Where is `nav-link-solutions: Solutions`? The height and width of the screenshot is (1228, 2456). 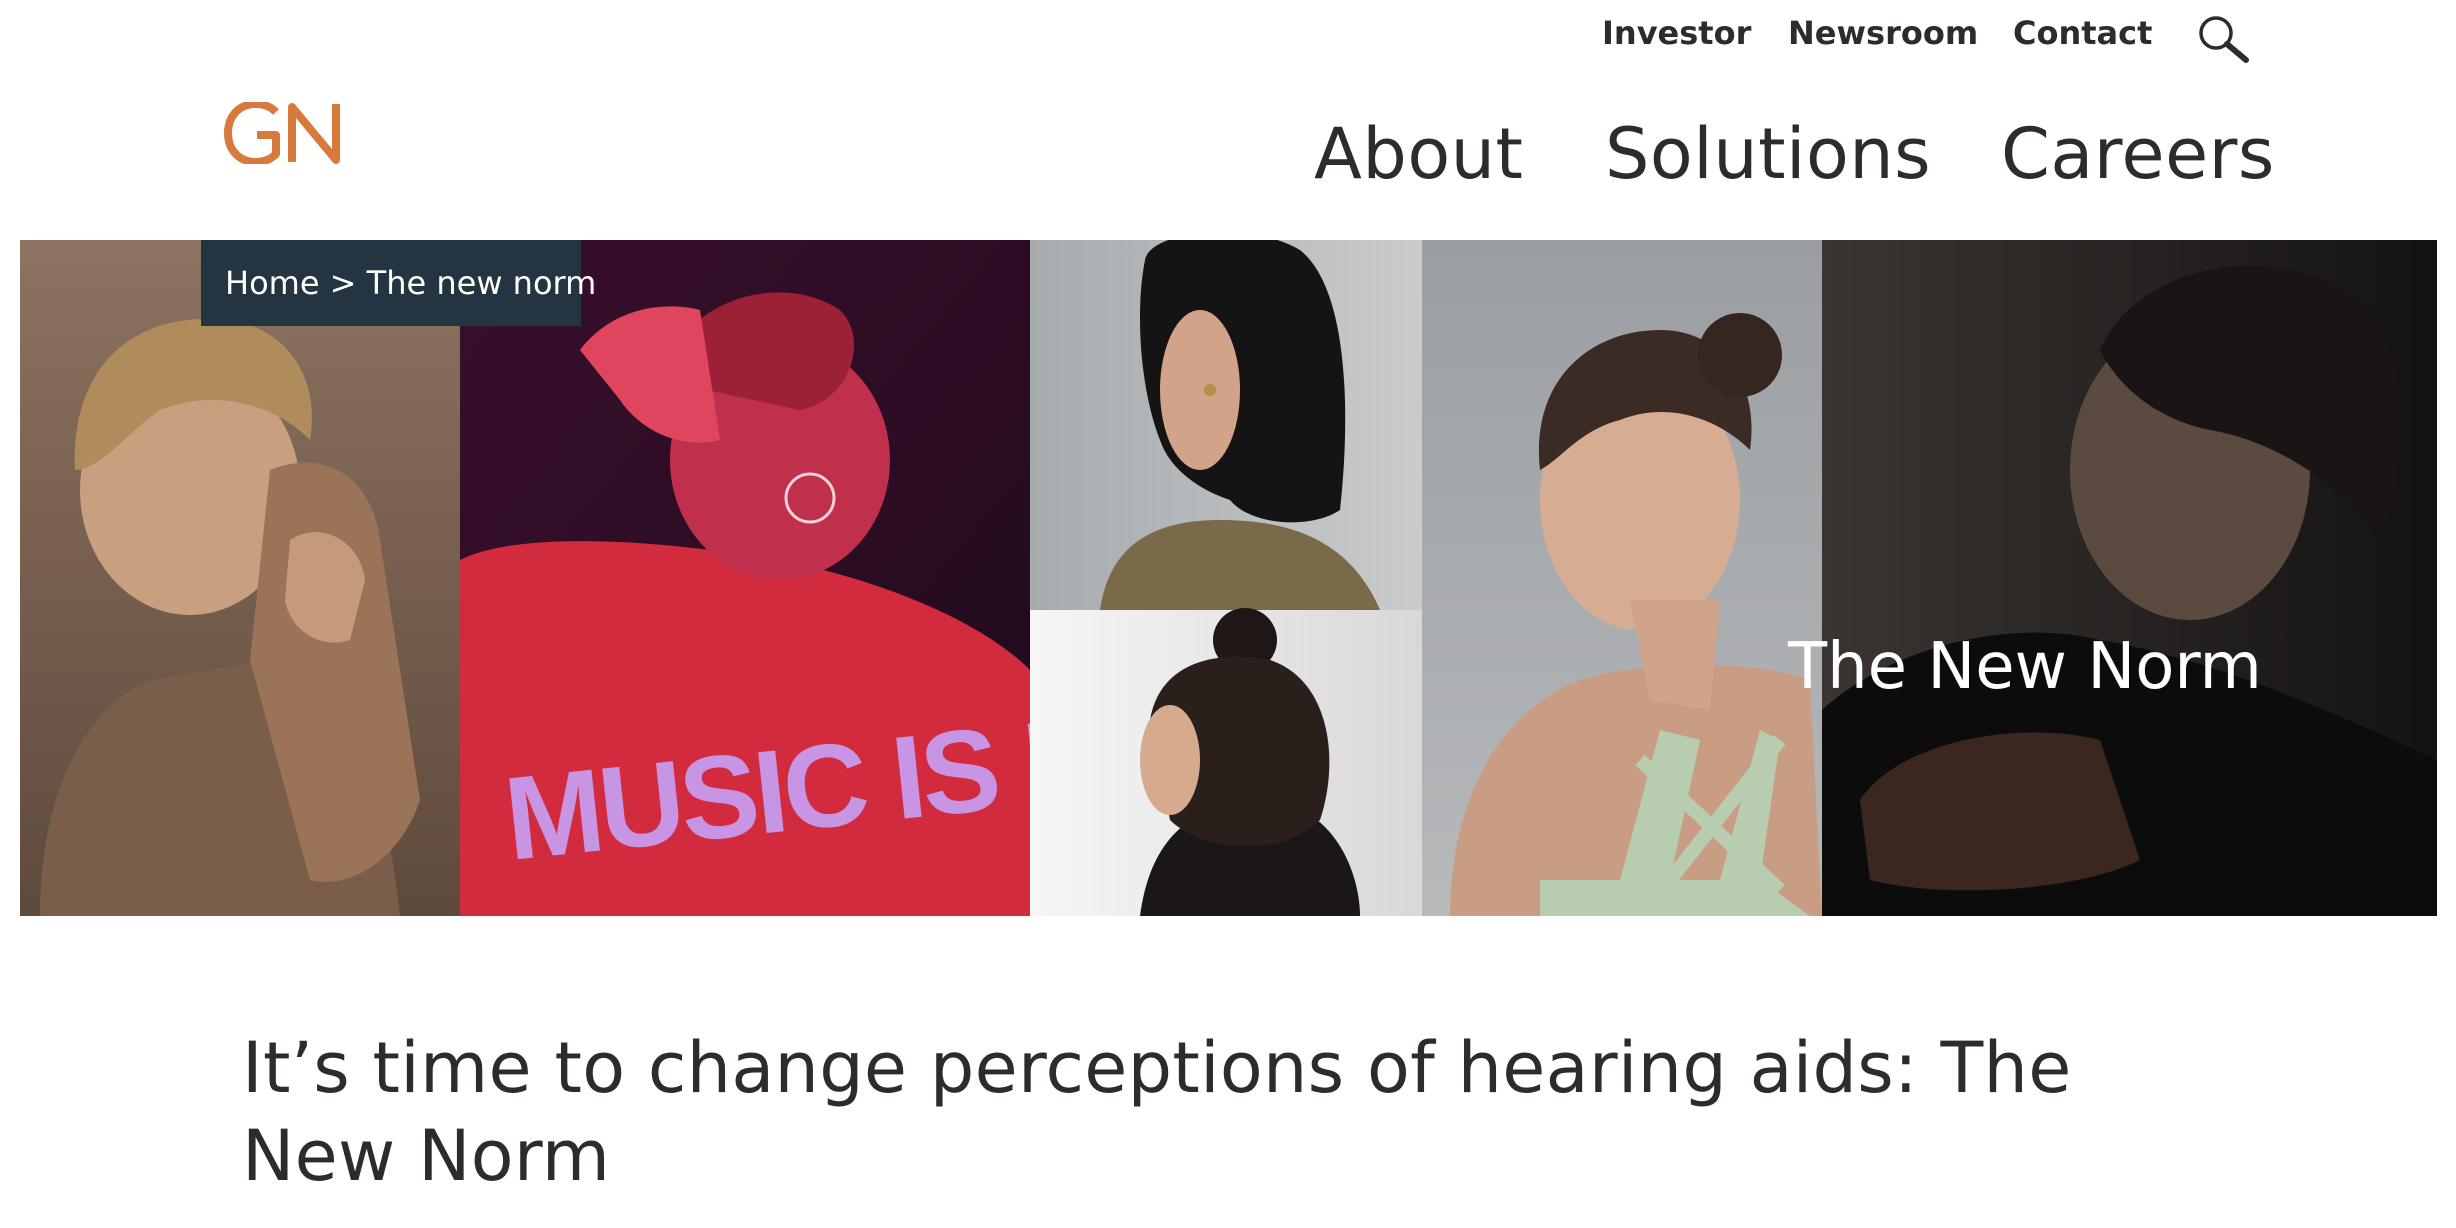 nav-link-solutions: Solutions is located at coordinates (1768, 154).